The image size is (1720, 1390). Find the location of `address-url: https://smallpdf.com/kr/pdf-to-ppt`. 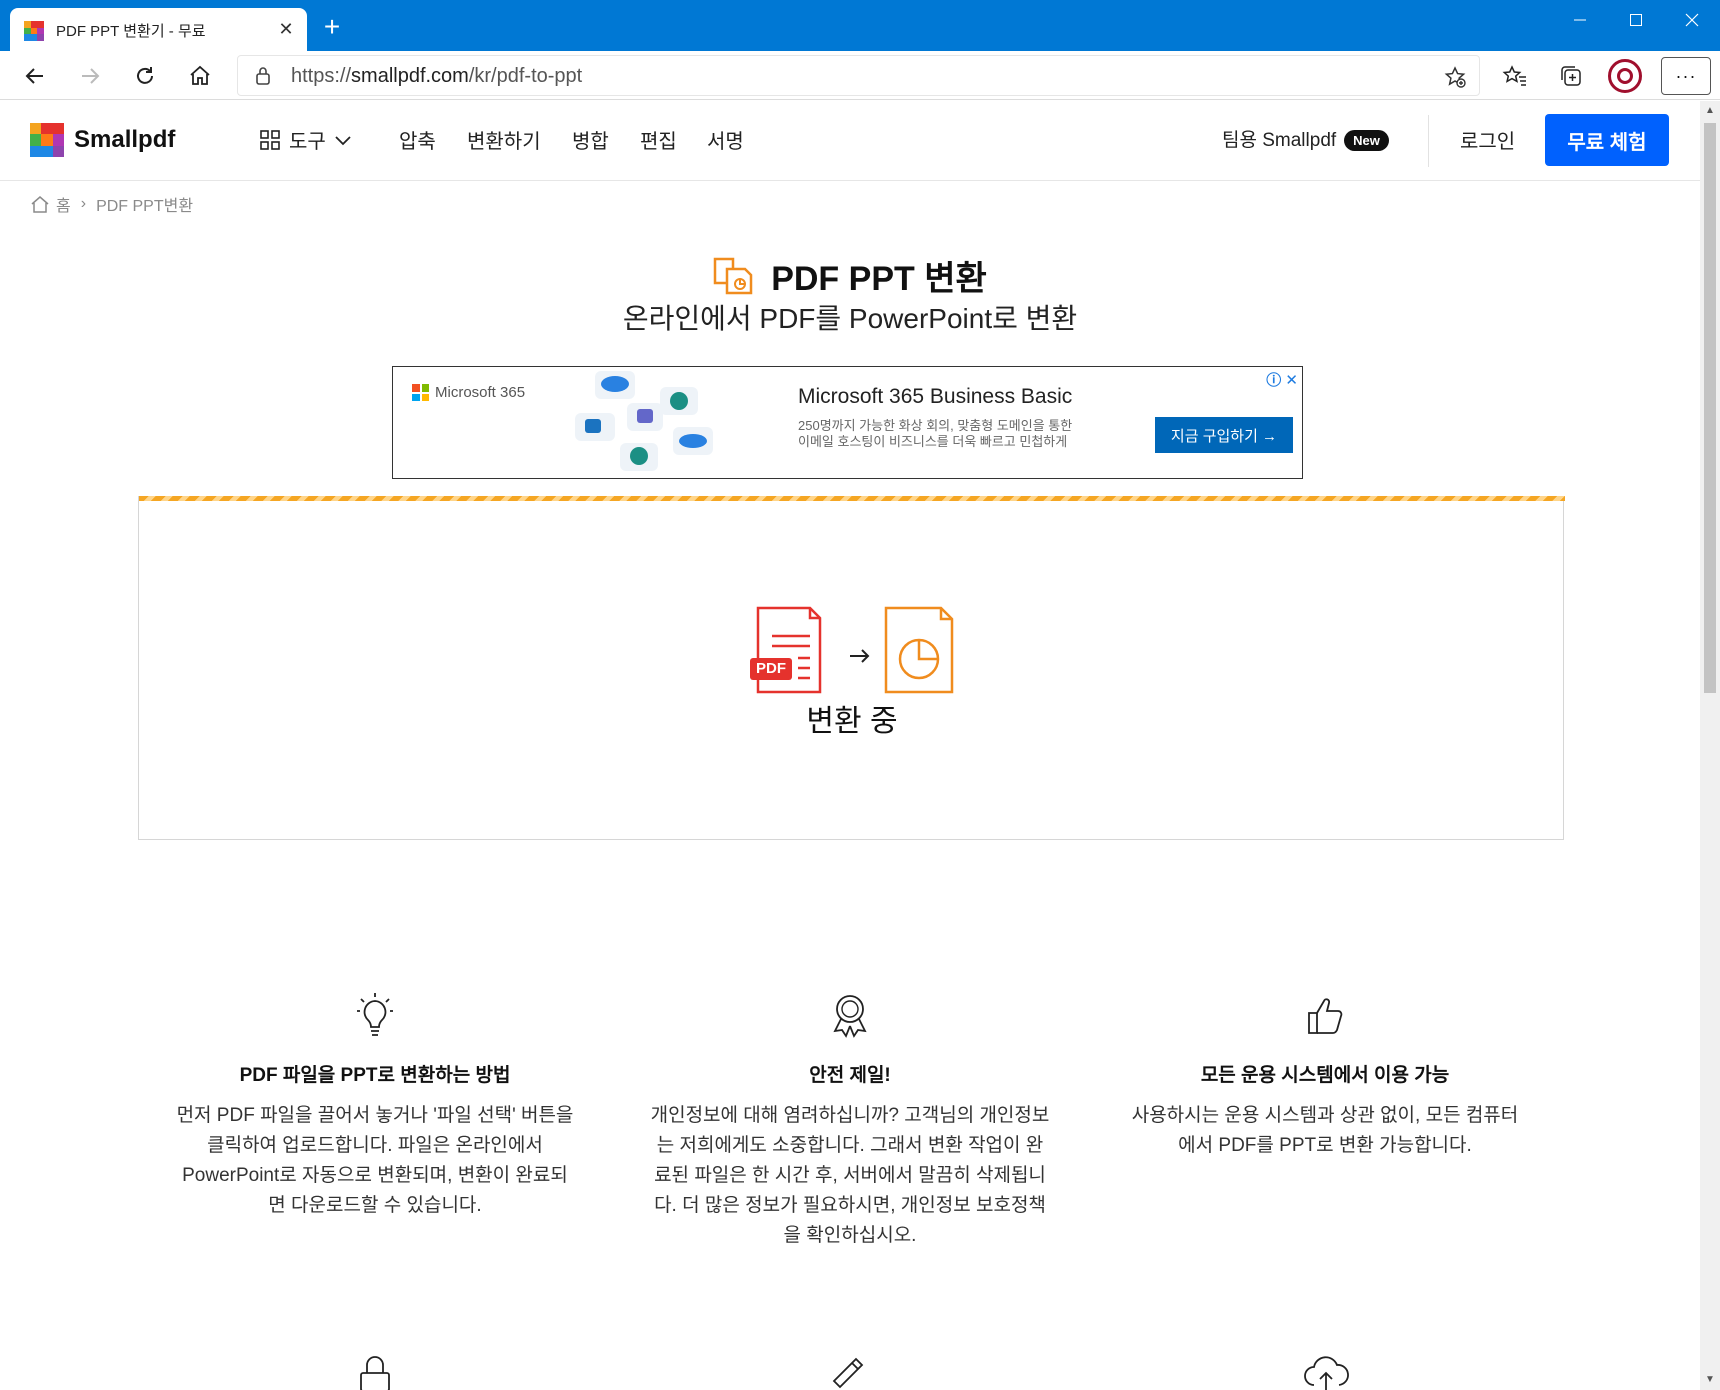

address-url: https://smallpdf.com/kr/pdf-to-ppt is located at coordinates (436, 76).